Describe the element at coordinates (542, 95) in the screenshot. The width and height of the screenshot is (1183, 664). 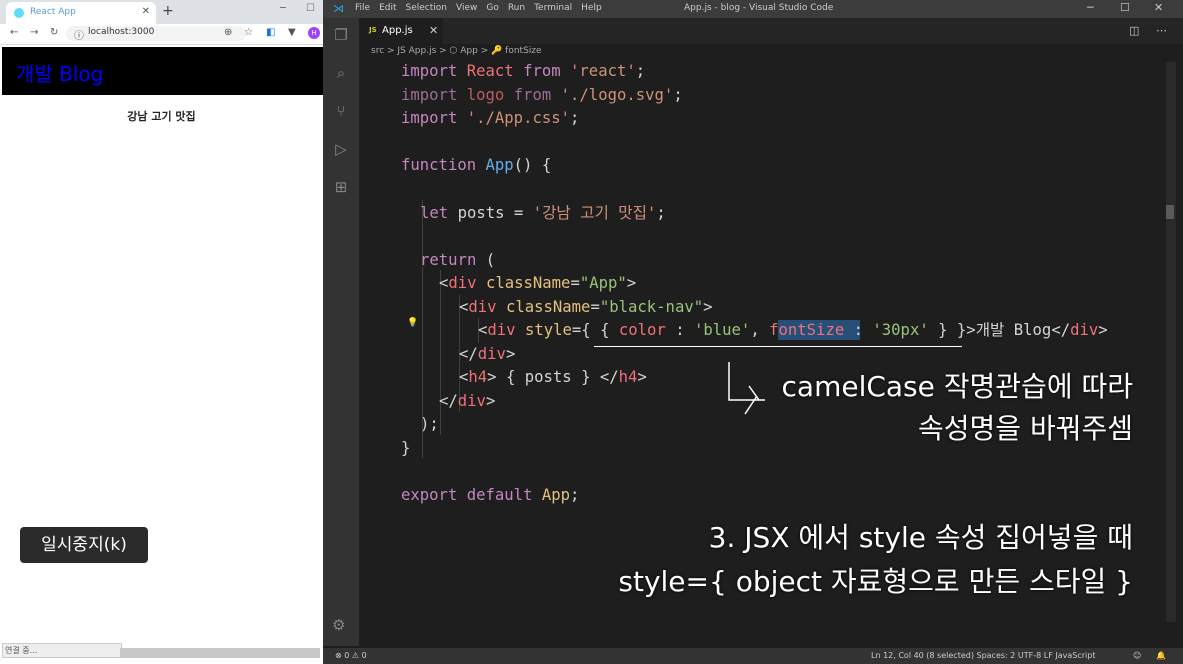
I see `code-line: import logo from './logo.svg';` at that location.